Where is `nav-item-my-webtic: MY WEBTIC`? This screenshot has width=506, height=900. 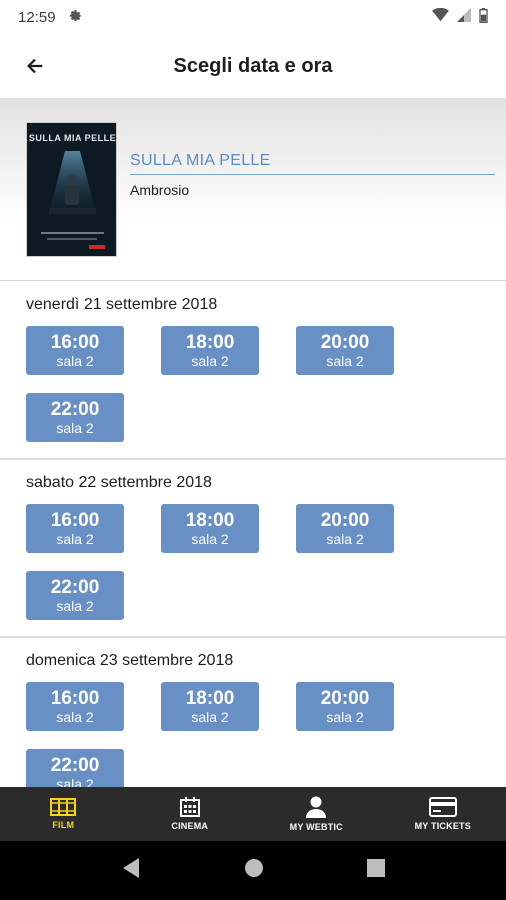 nav-item-my-webtic: MY WEBTIC is located at coordinates (316, 814).